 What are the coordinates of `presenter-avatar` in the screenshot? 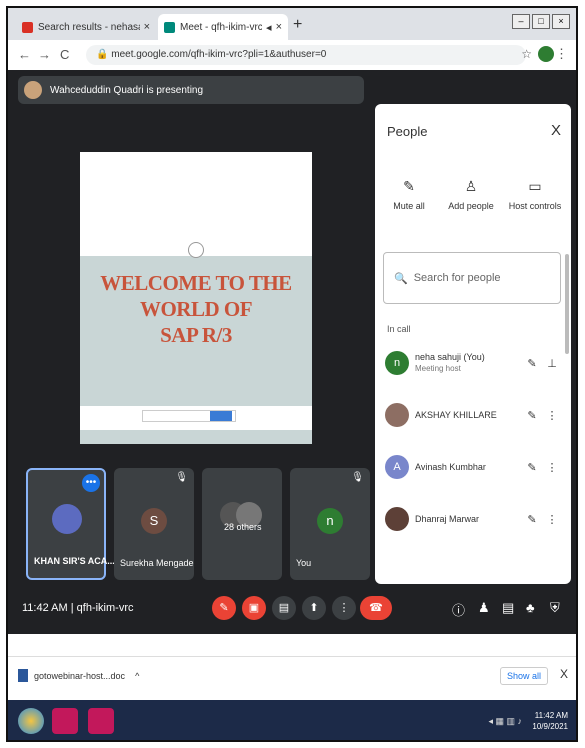 It's located at (33, 90).